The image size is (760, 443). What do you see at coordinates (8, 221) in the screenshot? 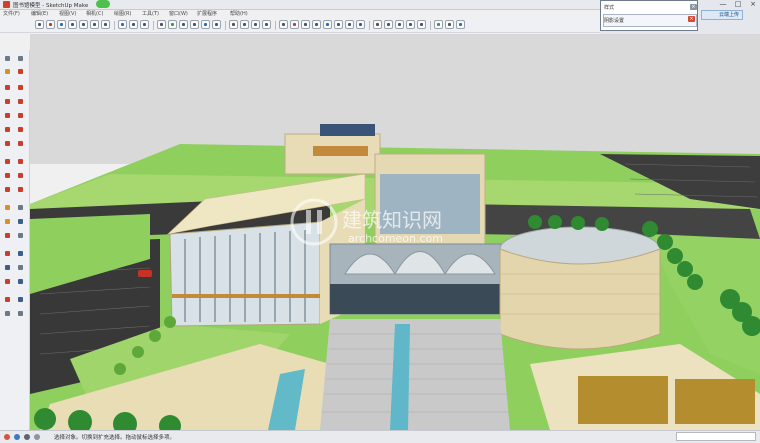
I see `protractor-left-icon` at bounding box center [8, 221].